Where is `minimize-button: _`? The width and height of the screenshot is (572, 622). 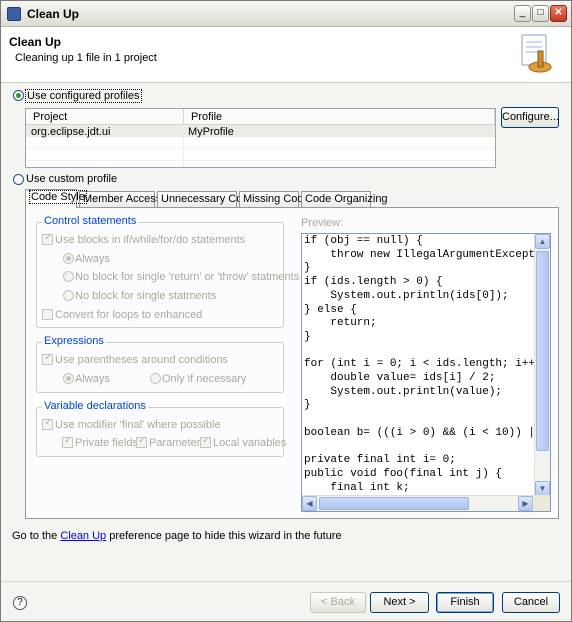 minimize-button: _ is located at coordinates (522, 13).